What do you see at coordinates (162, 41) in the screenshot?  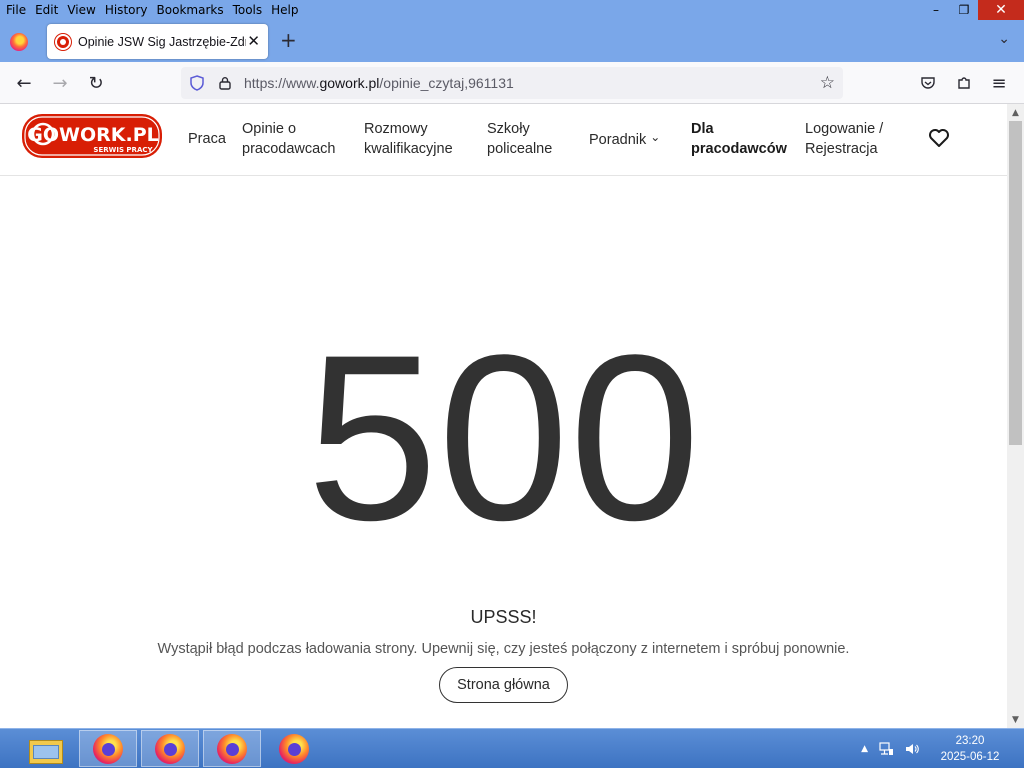 I see `tab-title: Opinie JSW Sig Jastrzębie-Zdrój` at bounding box center [162, 41].